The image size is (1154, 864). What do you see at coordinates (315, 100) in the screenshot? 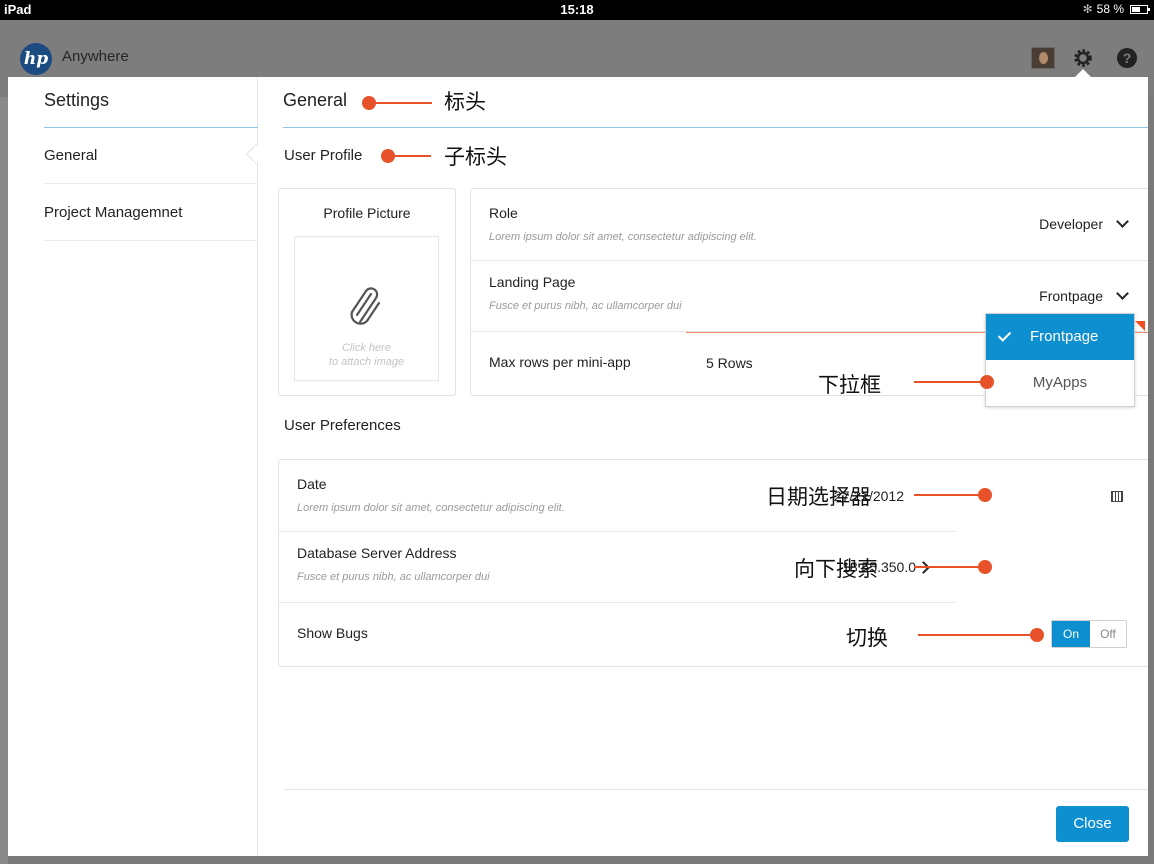
I see `section-title: General` at bounding box center [315, 100].